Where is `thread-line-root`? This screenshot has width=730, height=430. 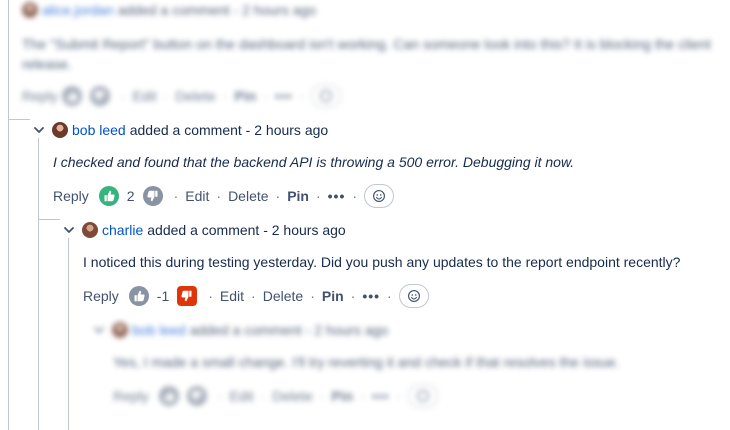
thread-line-root is located at coordinates (8, 215).